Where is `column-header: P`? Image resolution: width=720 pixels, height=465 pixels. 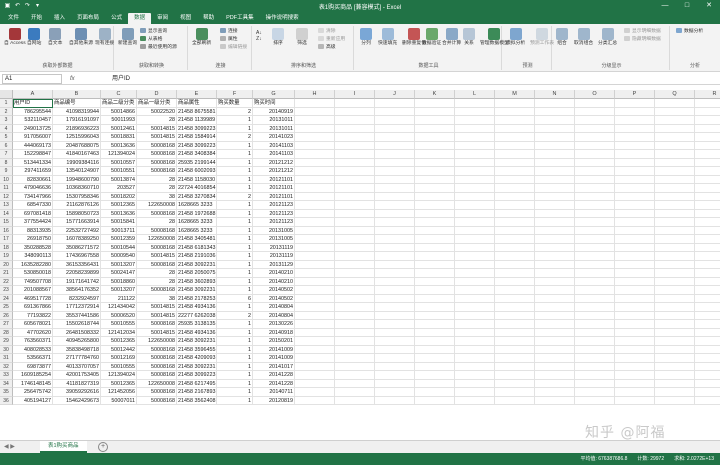 column-header: P is located at coordinates (635, 94).